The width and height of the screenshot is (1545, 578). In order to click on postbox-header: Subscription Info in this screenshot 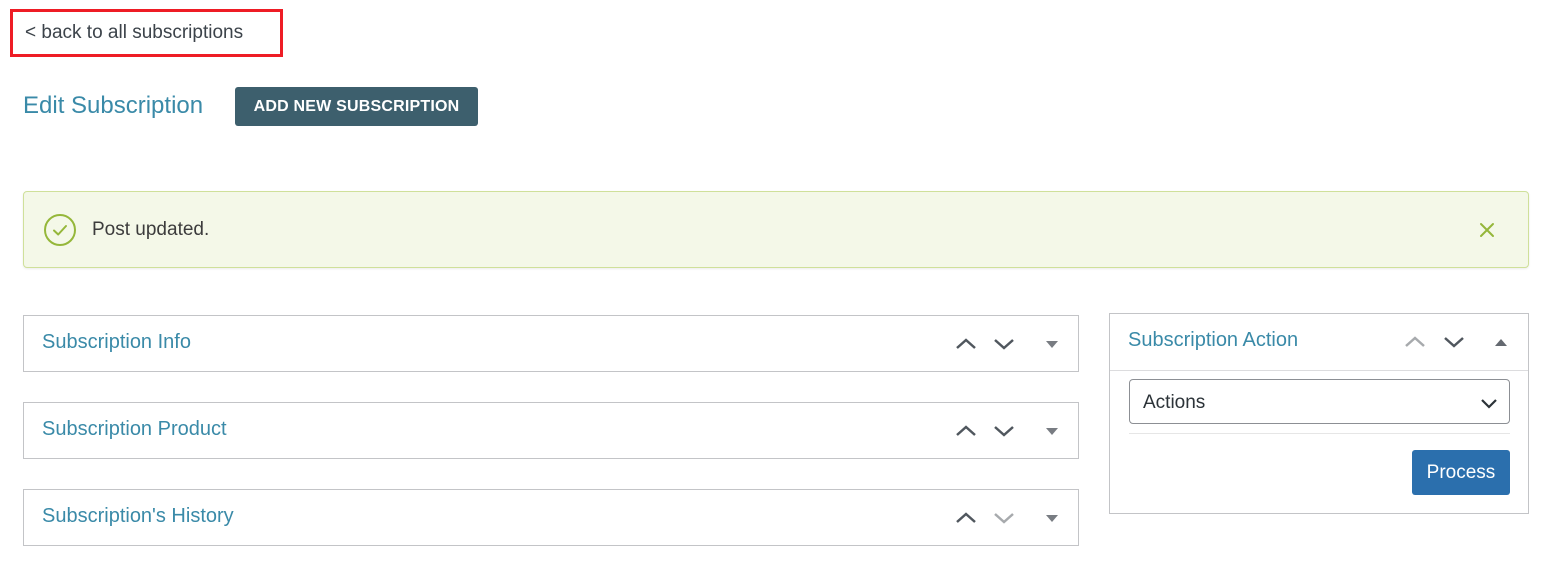, I will do `click(551, 344)`.